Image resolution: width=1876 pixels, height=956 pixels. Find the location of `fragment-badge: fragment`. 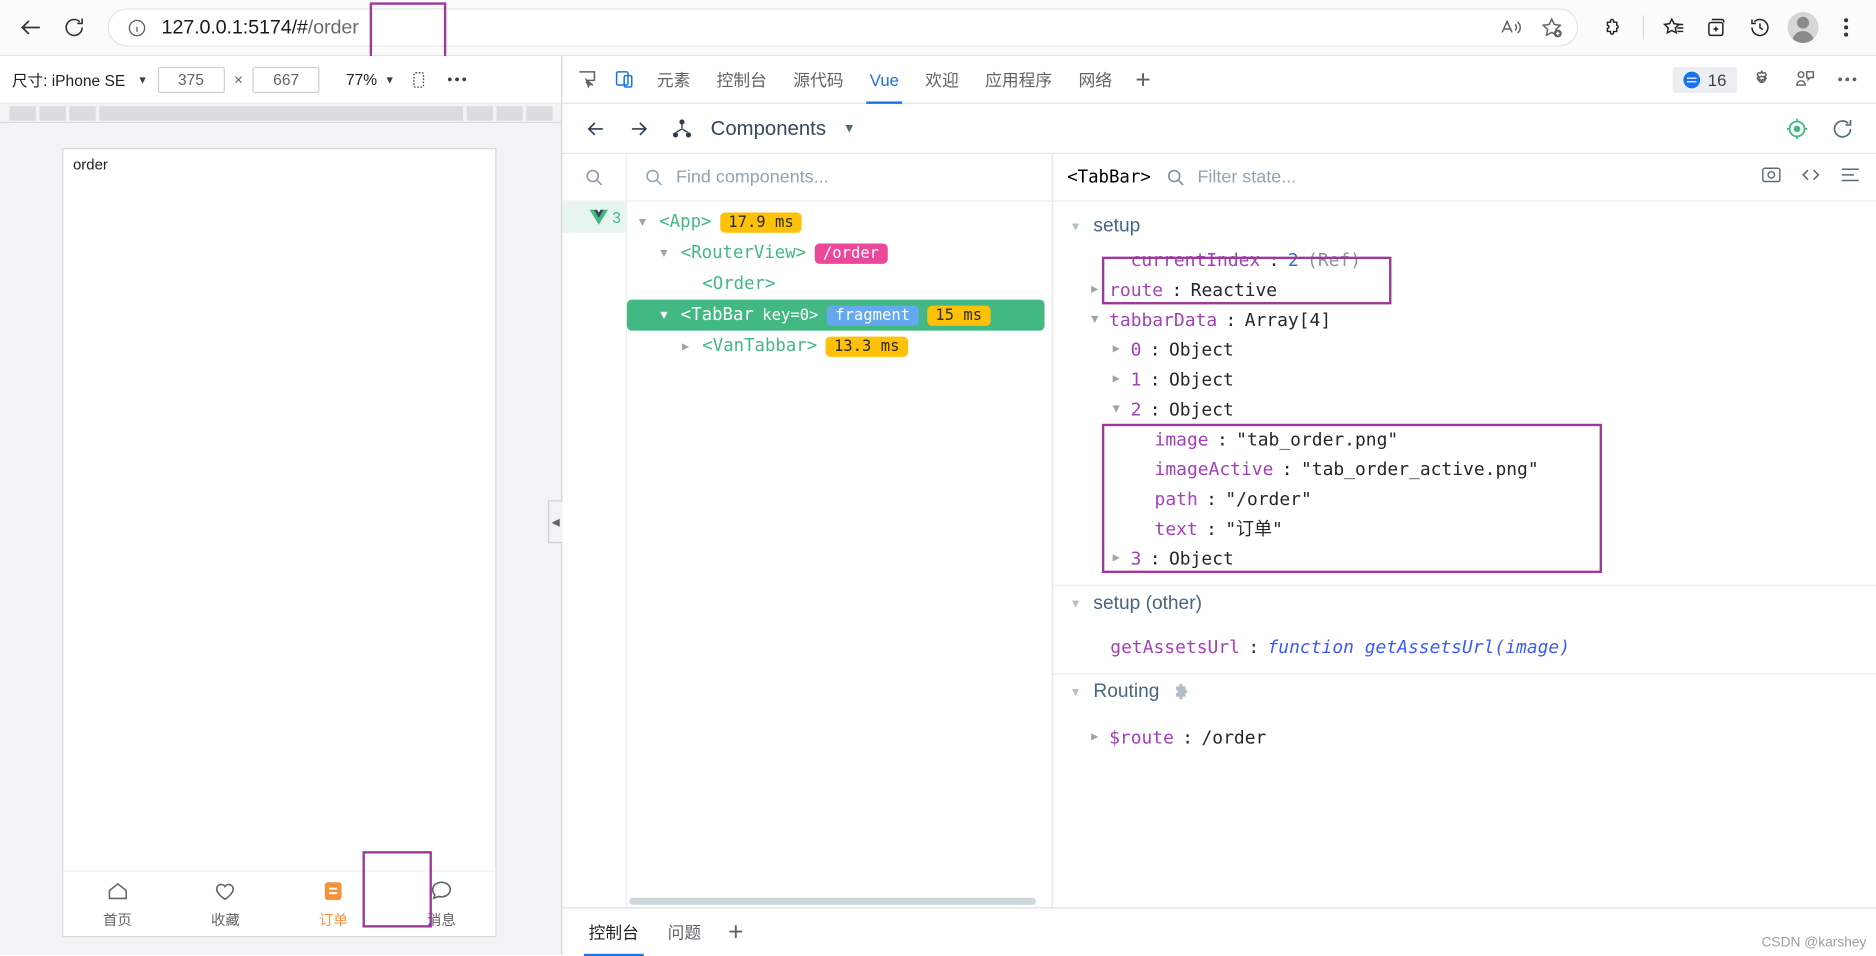

fragment-badge: fragment is located at coordinates (872, 315).